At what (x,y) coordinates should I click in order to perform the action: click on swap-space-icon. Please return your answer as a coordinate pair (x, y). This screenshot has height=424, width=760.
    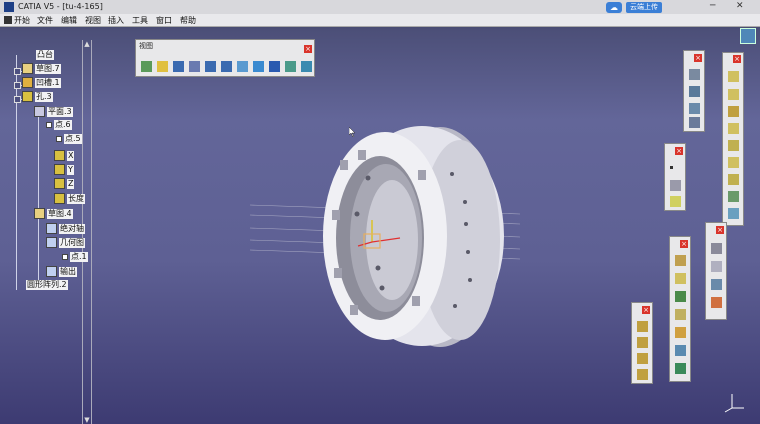
    Looking at the image, I should click on (306, 66).